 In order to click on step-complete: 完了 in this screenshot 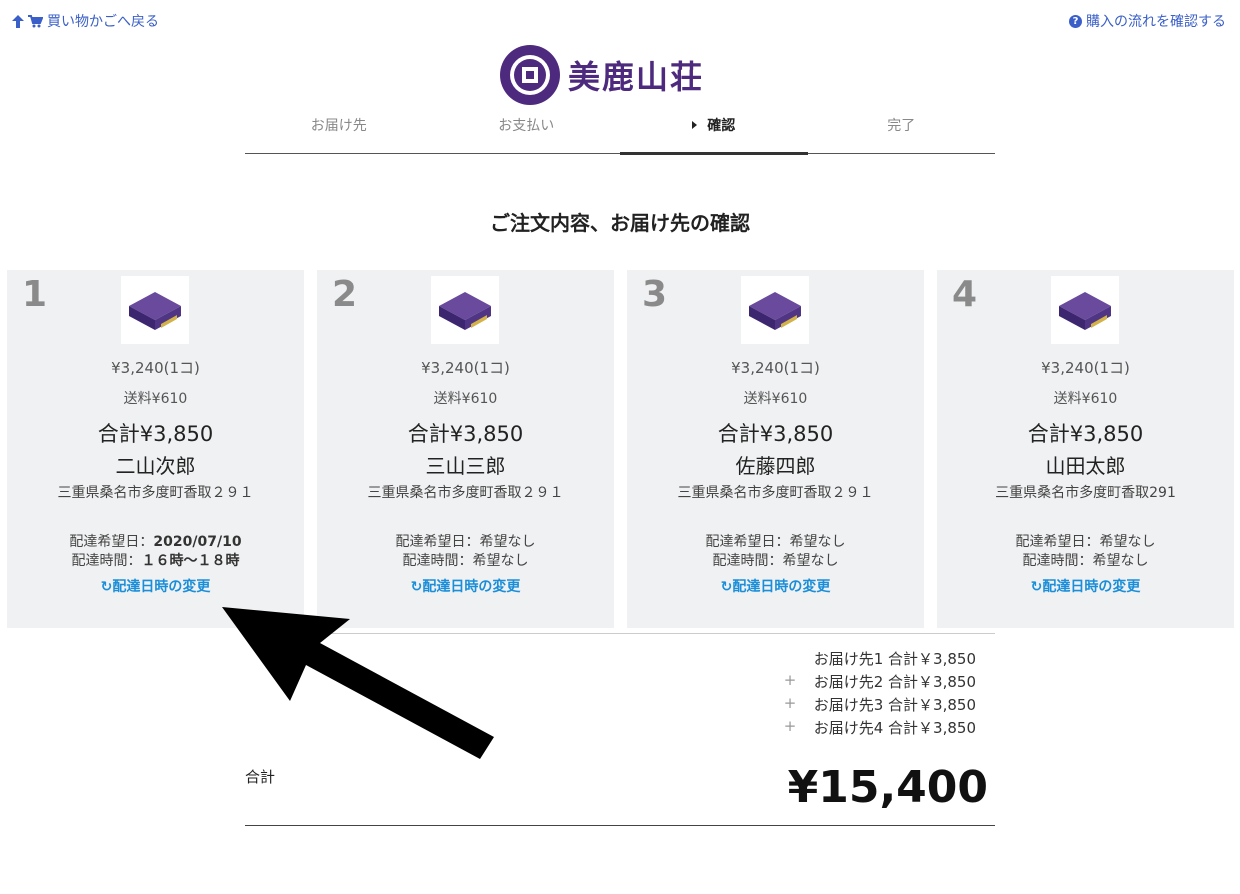, I will do `click(901, 126)`.